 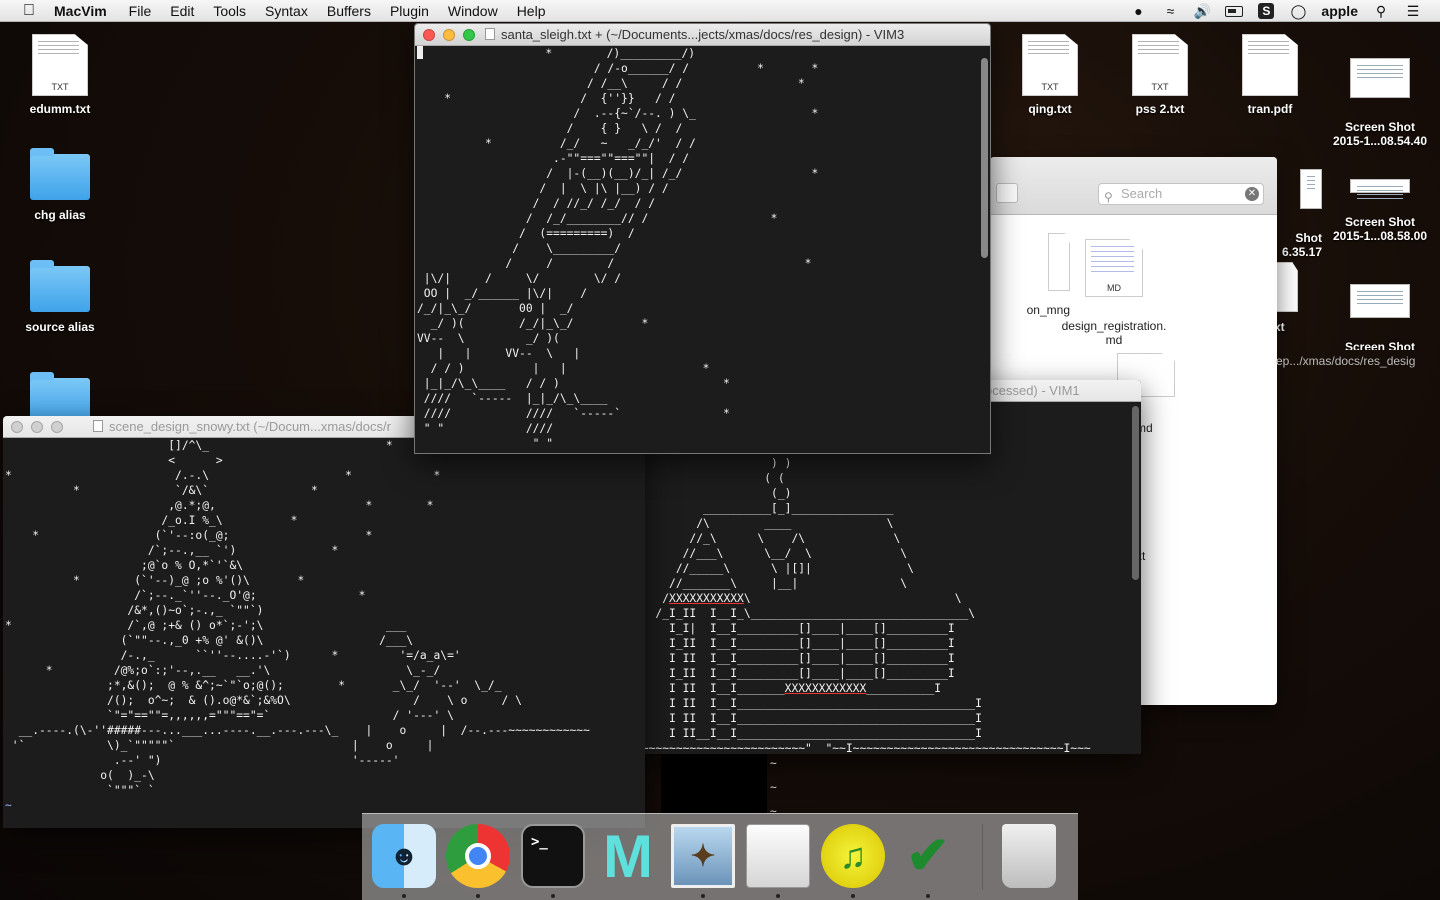 I want to click on clear-search-icon: ✕, so click(x=1252, y=194).